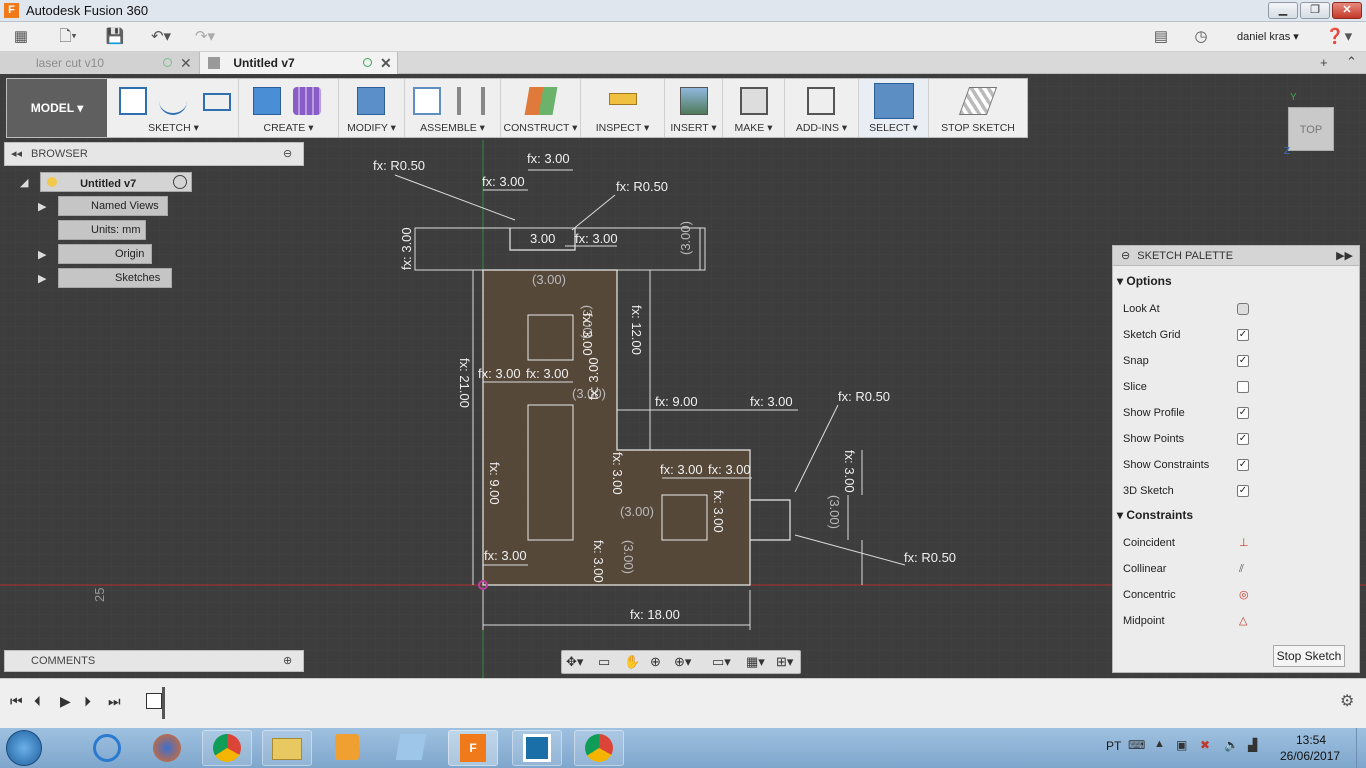  I want to click on workspace-switcher: MODEL ▾, so click(57, 108).